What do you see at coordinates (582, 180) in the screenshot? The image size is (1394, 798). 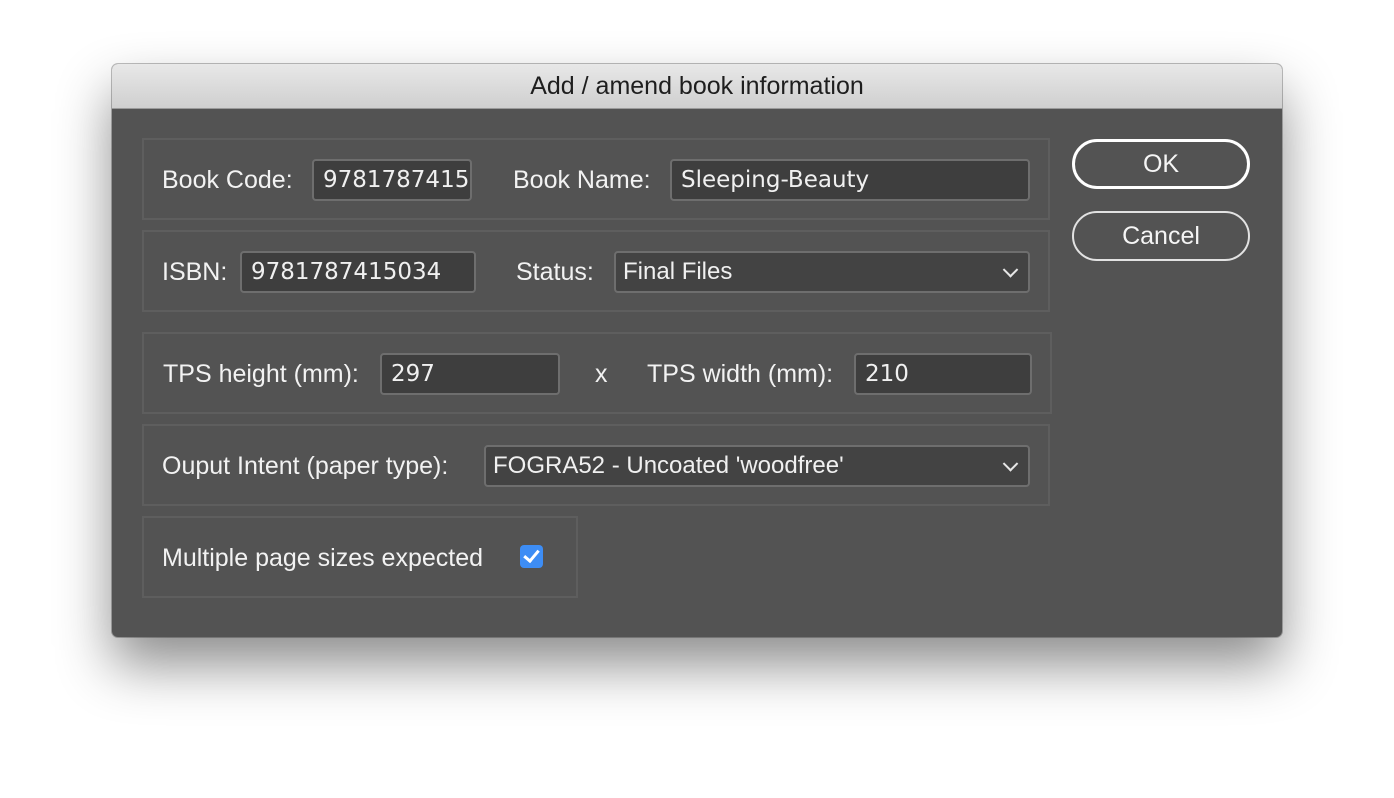 I see `book-name-label: Book Name:` at bounding box center [582, 180].